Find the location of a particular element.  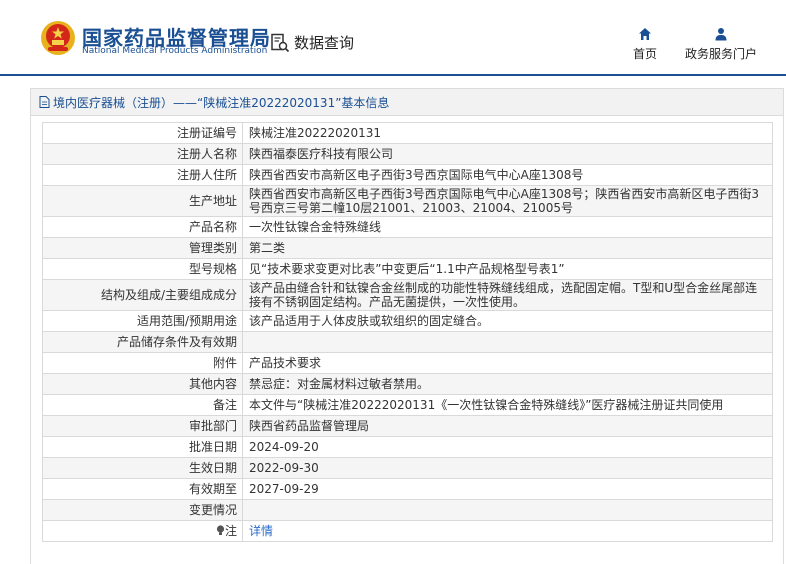

field-label: 备注 is located at coordinates (142, 405).